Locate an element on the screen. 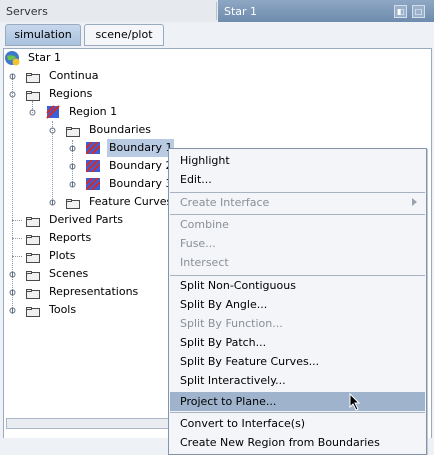 The image size is (434, 455). servers-label: Servers is located at coordinates (27, 11).